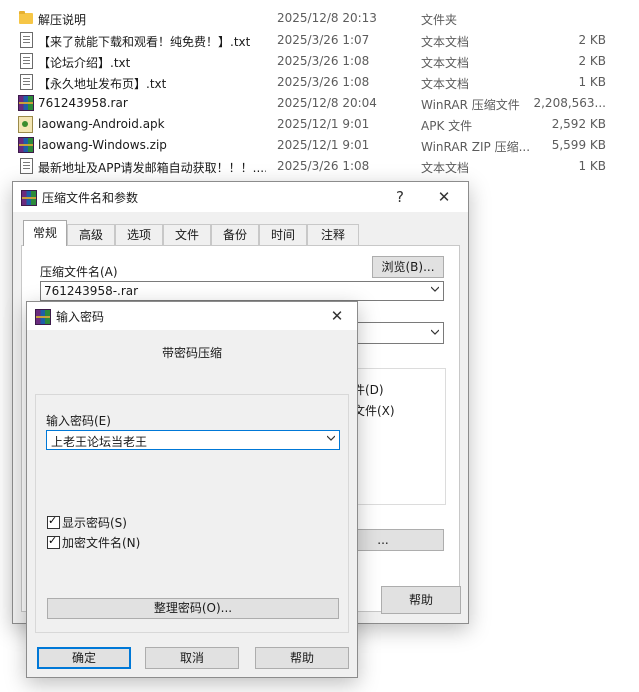  I want to click on file-size: 5,599 KB, so click(578, 145).